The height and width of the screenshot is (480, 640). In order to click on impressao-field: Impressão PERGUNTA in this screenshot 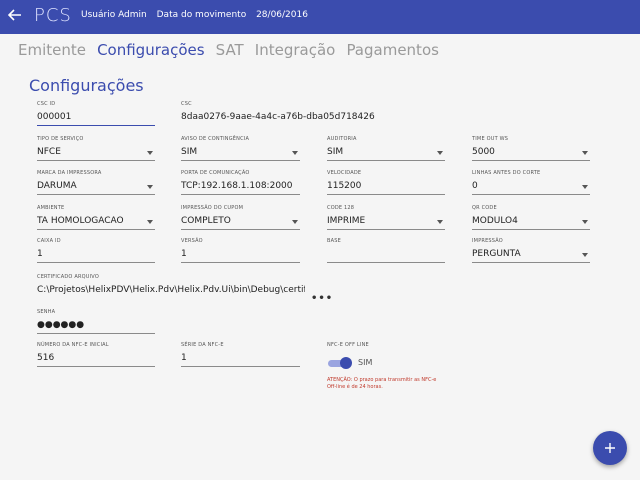, I will do `click(531, 250)`.